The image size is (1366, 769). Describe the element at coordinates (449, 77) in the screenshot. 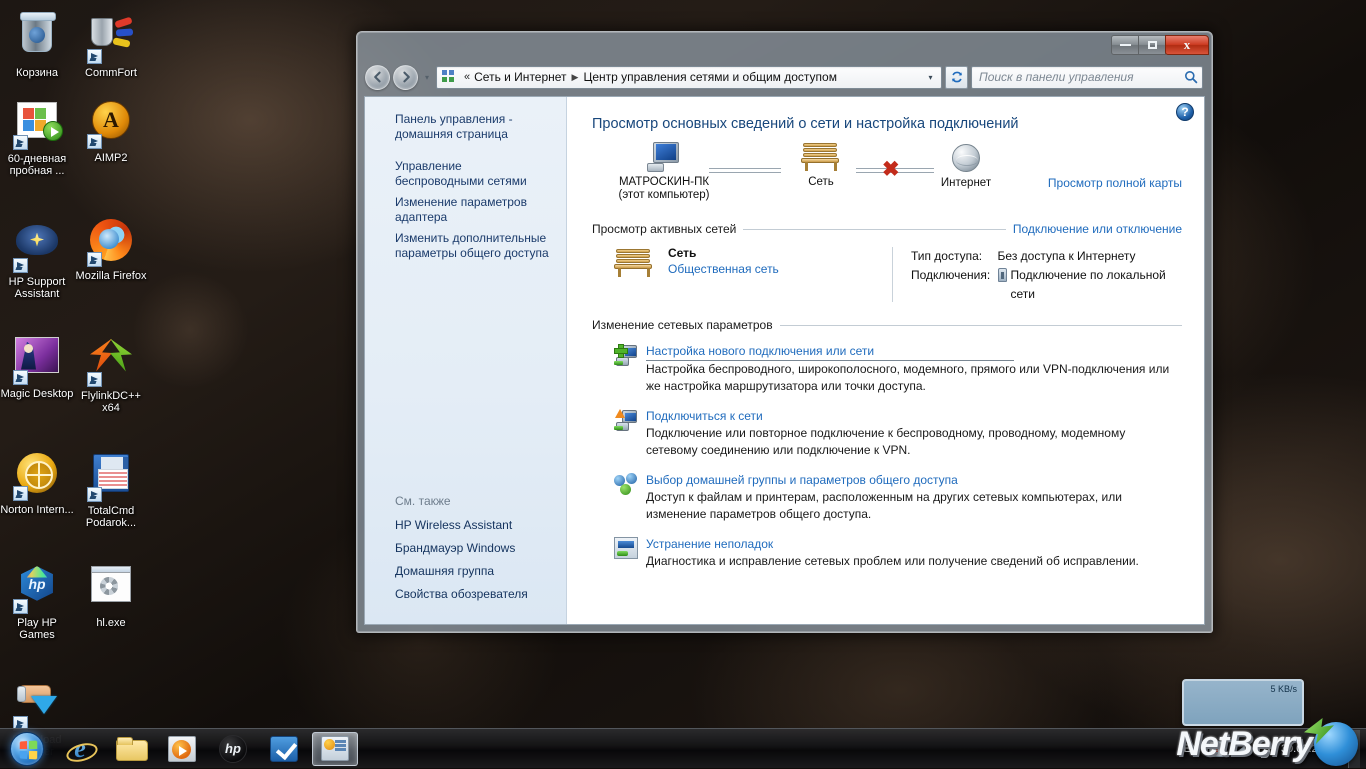

I see `control-panel-icon` at that location.